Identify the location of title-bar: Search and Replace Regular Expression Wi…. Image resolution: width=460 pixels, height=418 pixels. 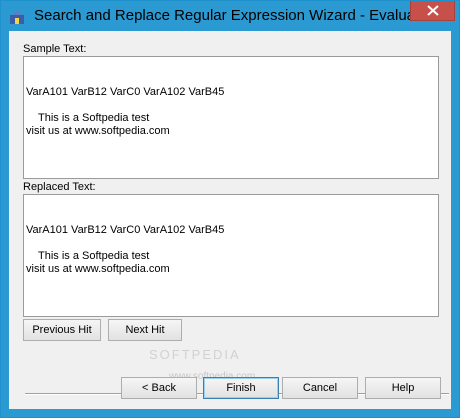
(230, 16).